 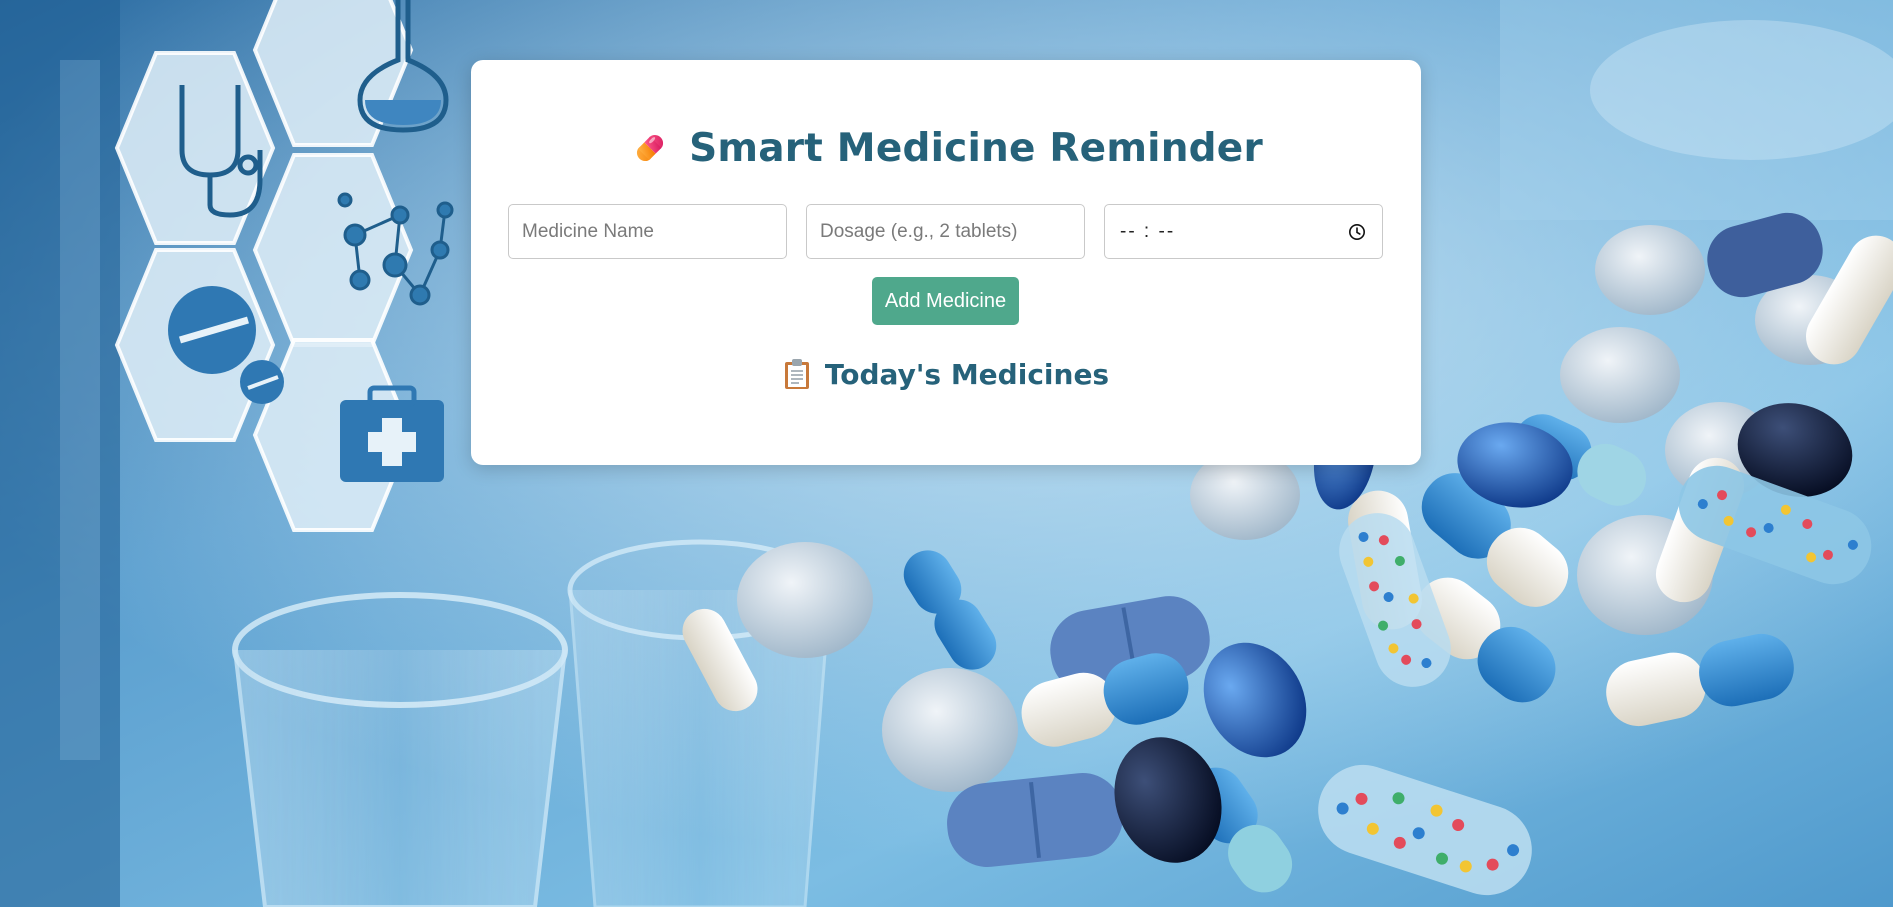 I want to click on time-input: --, so click(x=1243, y=231).